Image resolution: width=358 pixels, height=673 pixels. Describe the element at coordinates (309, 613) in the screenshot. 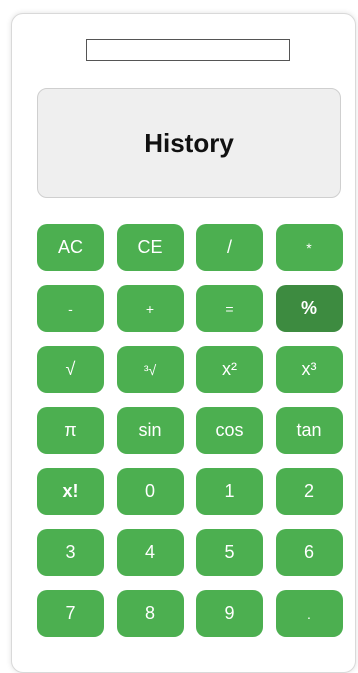

I see `key-decimal: .` at that location.